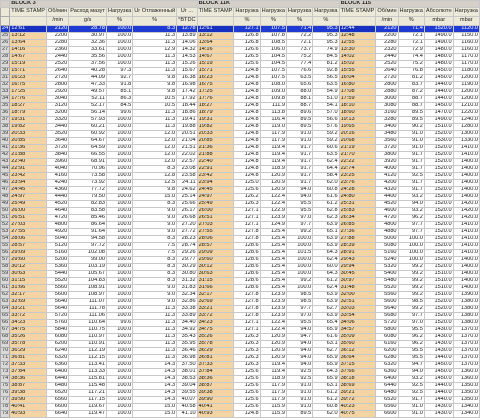  I want to click on value-cell: 18.86, so click(187, 113).